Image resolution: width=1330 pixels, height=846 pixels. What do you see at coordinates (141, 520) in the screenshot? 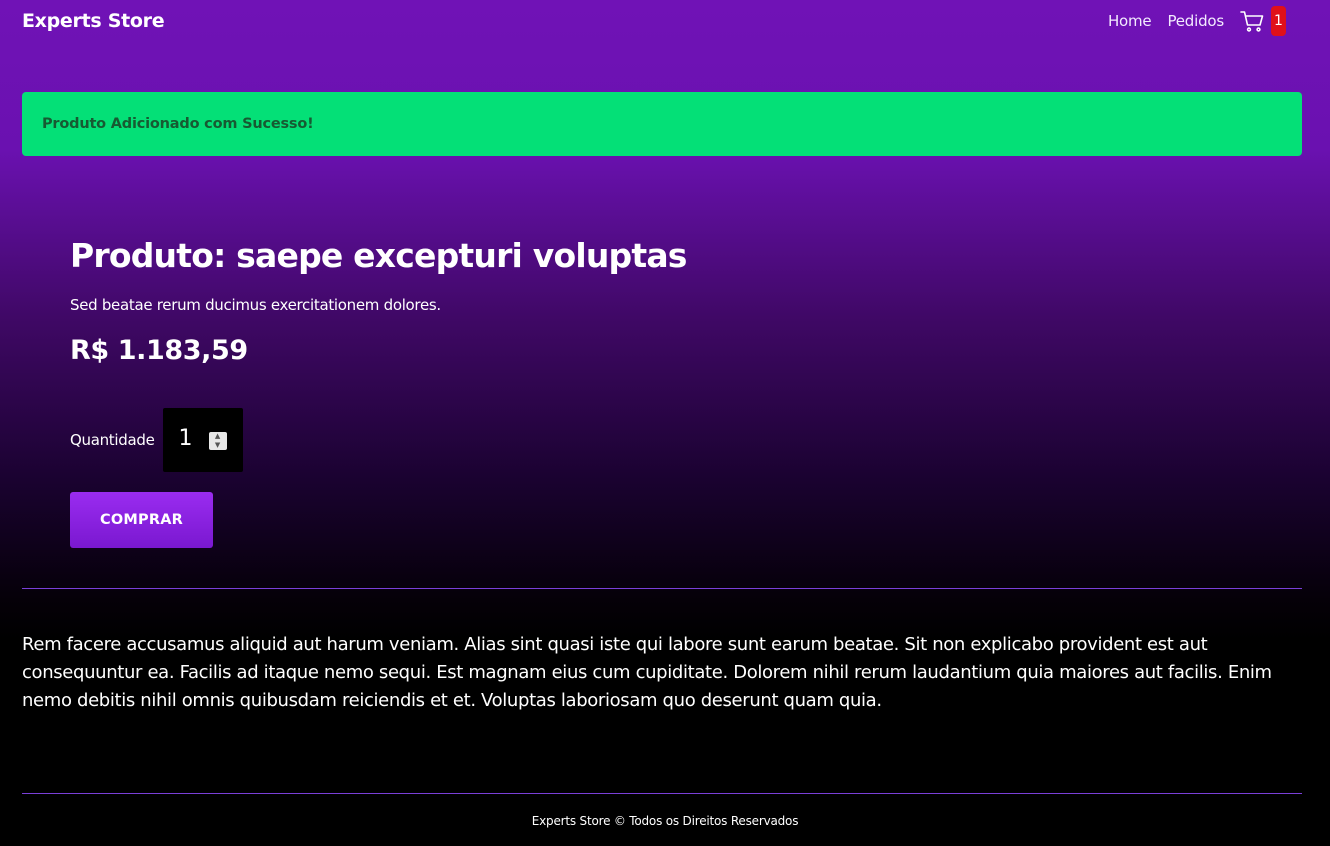
I see `buy-button: COMPRAR` at bounding box center [141, 520].